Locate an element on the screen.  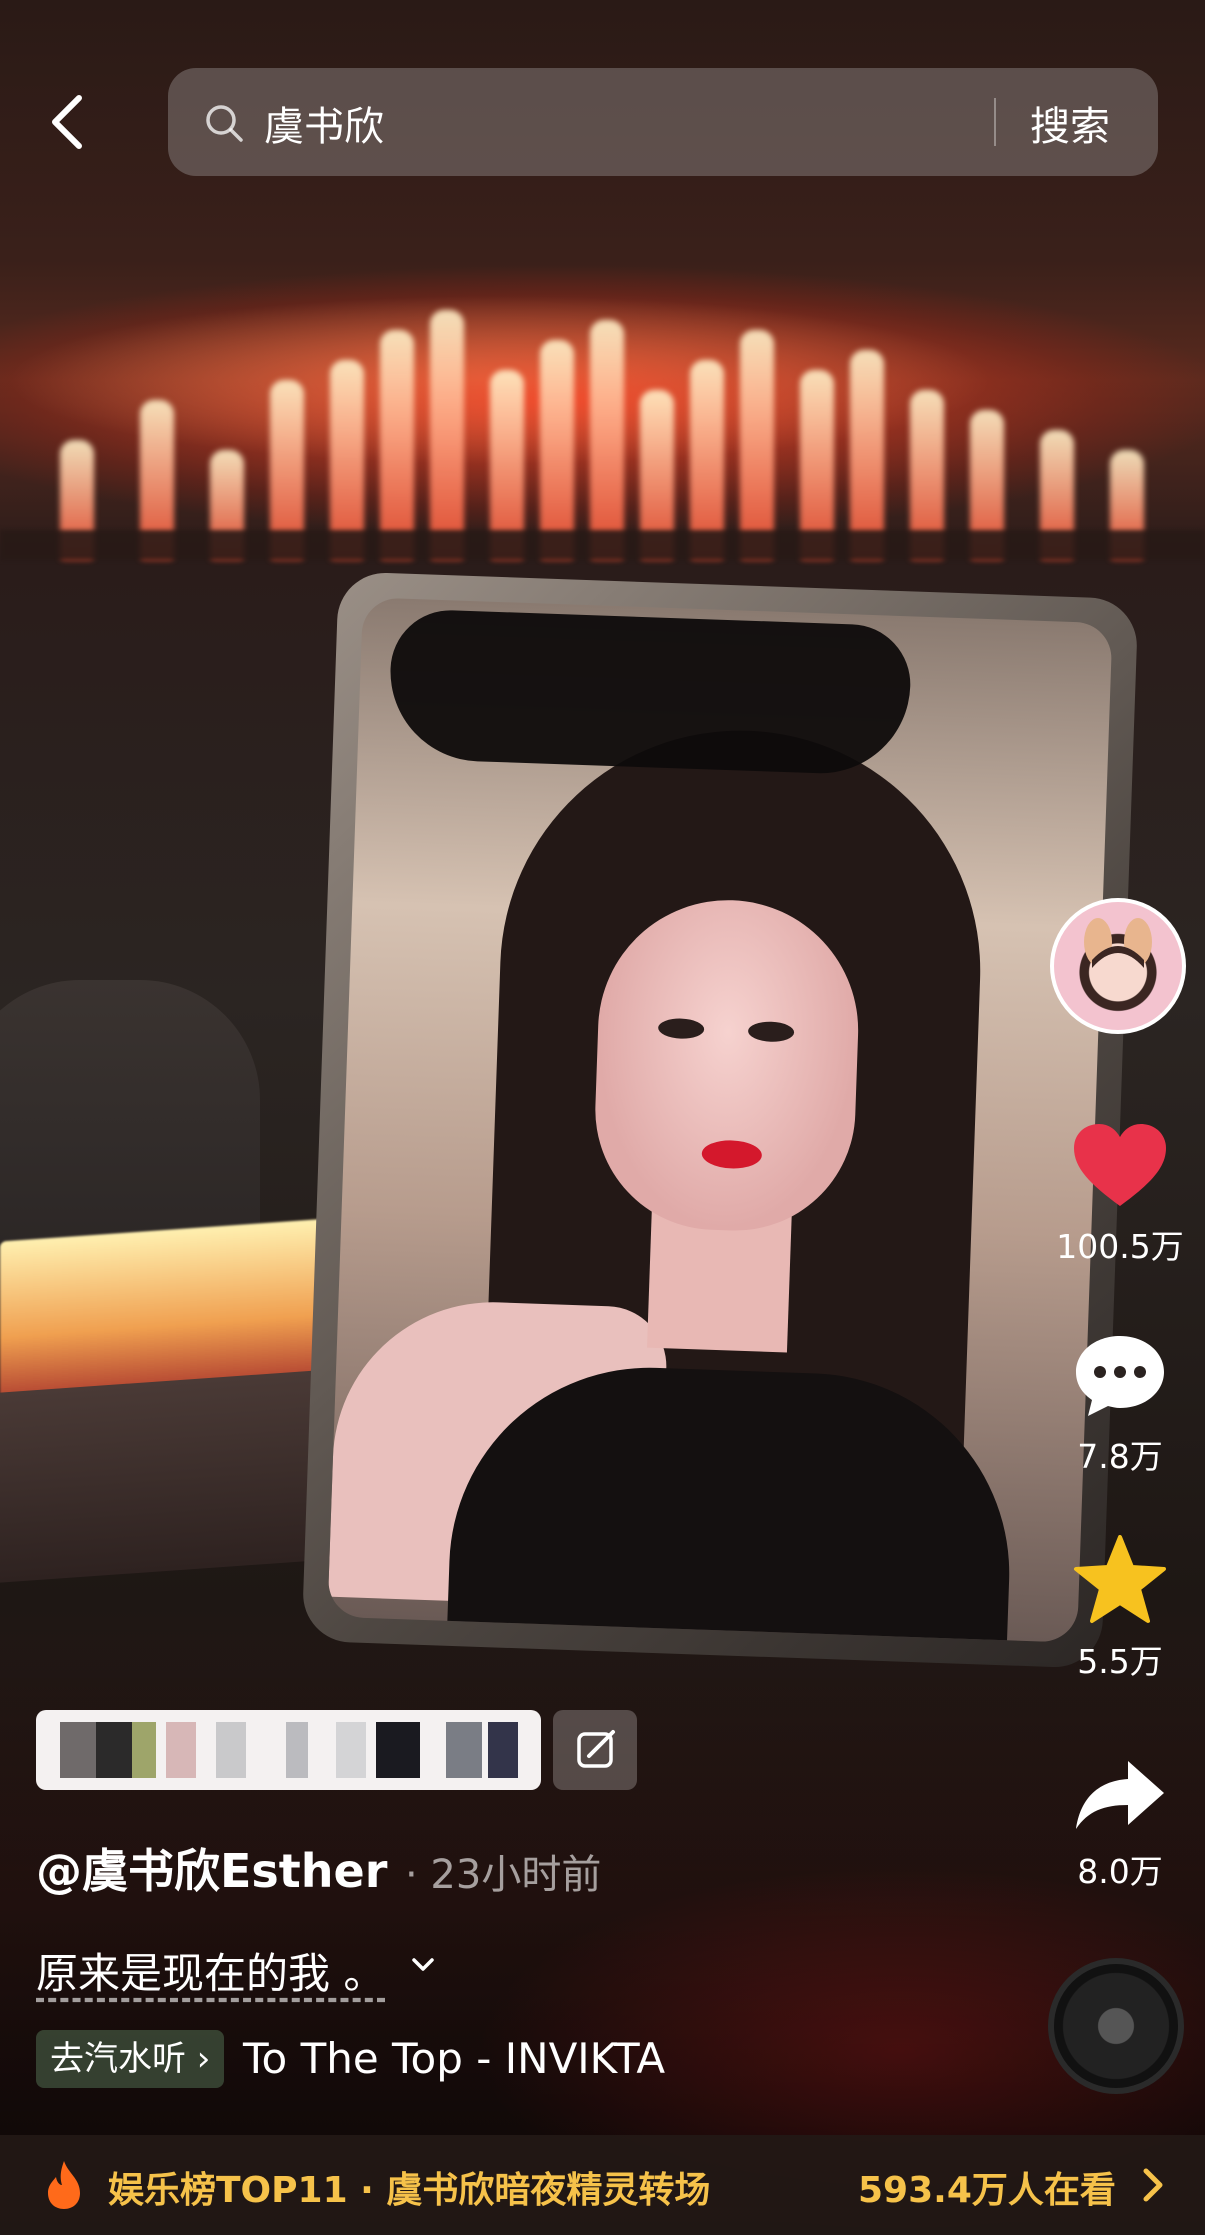
search-bar: 虞书欣 搜索 is located at coordinates (663, 122).